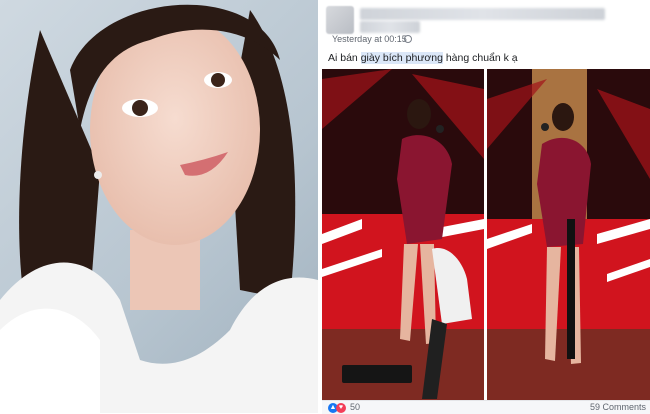 Image resolution: width=650 pixels, height=414 pixels. Describe the element at coordinates (341, 408) in the screenshot. I see `love-icon: ♥` at that location.